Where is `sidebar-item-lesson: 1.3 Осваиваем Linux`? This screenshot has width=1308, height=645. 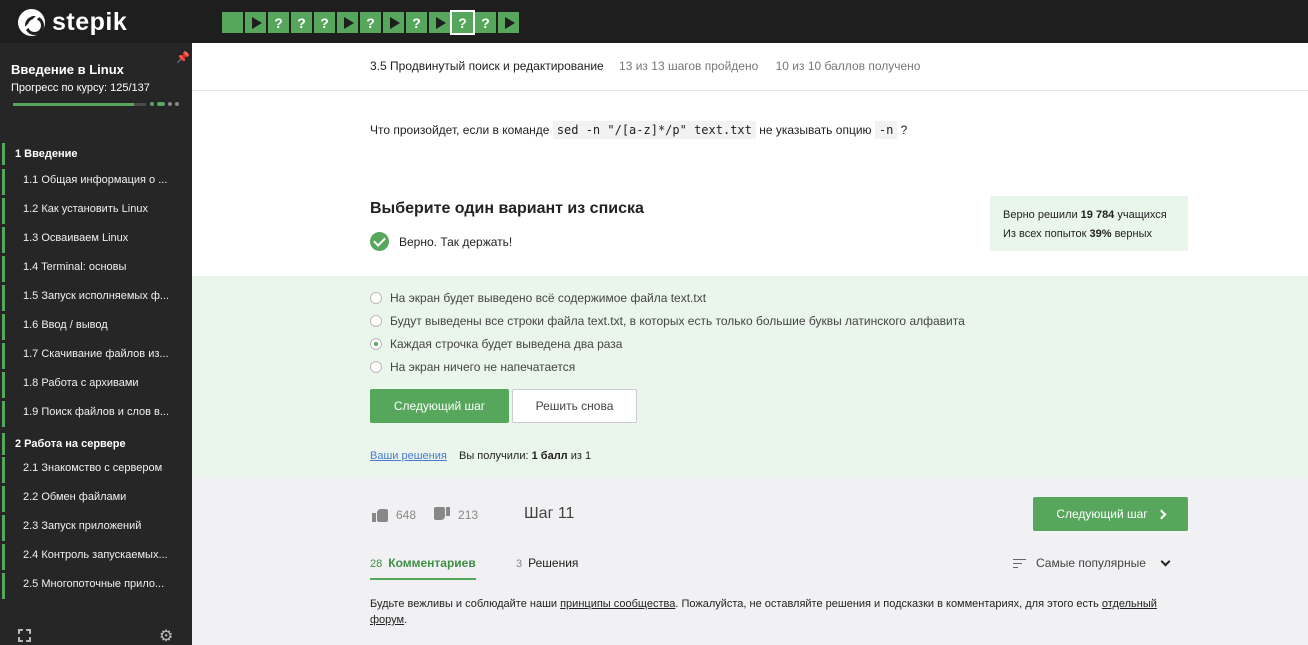
sidebar-item-lesson: 1.3 Осваиваем Linux is located at coordinates (97, 240).